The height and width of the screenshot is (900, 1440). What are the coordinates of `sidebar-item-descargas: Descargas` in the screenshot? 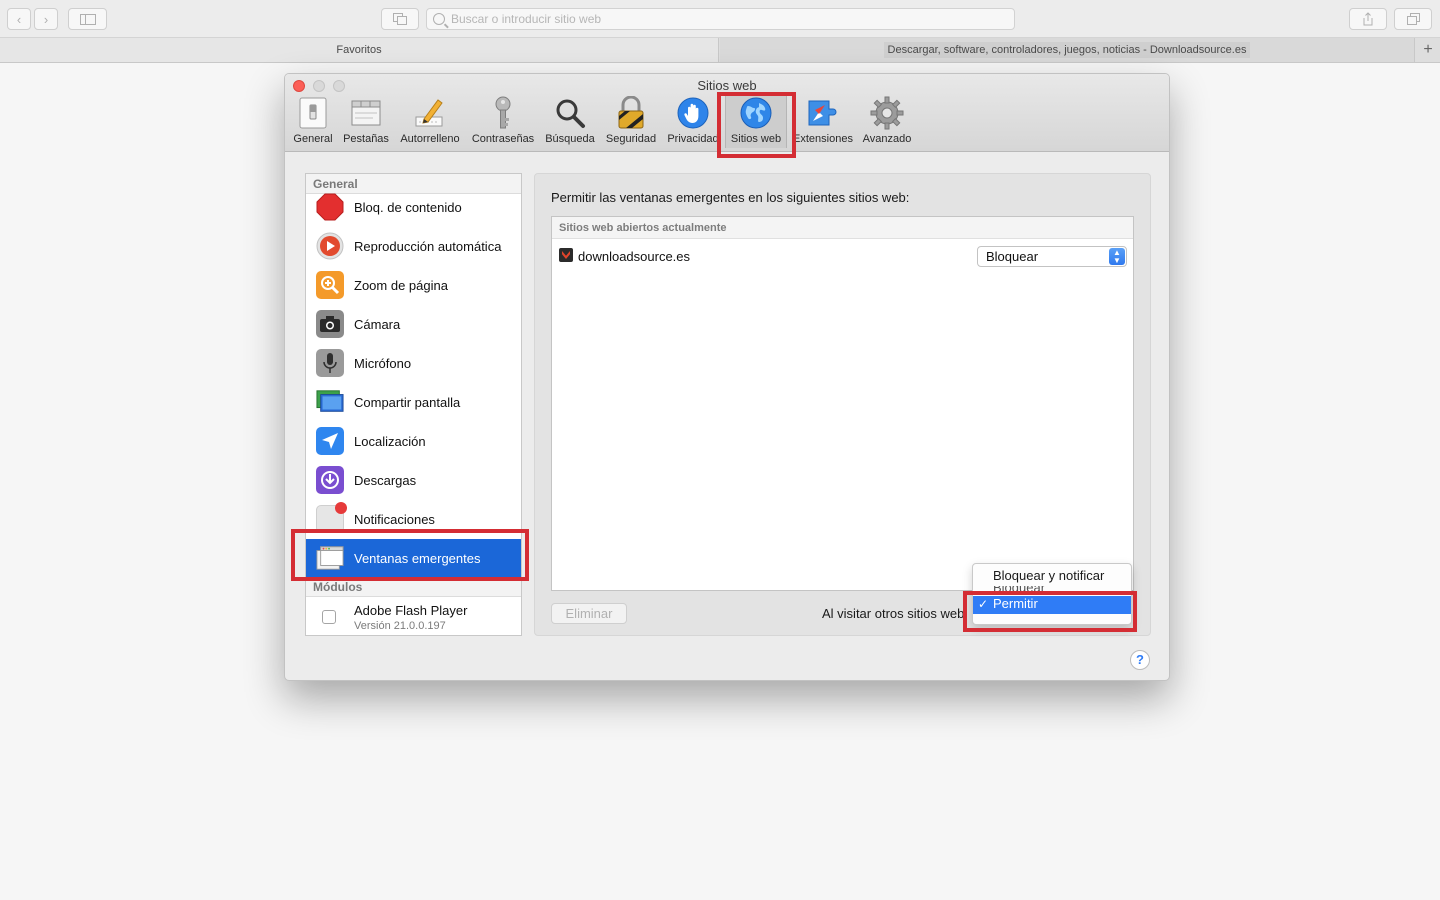 It's located at (413, 480).